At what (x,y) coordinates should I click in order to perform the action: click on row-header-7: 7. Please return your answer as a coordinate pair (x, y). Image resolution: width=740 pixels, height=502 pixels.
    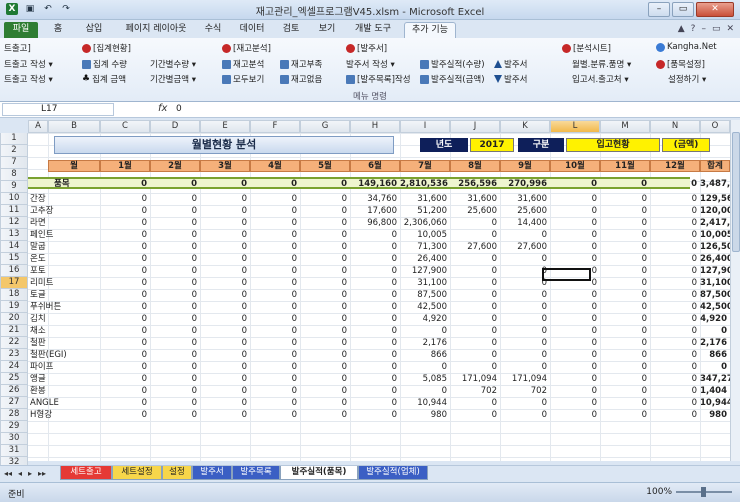
    Looking at the image, I should click on (14, 163).